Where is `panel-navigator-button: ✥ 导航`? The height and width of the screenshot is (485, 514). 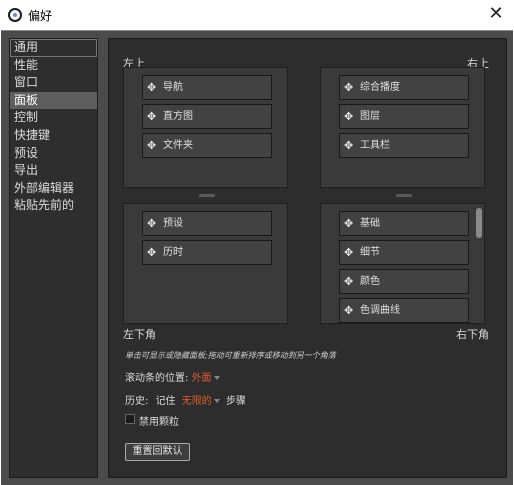
panel-navigator-button: ✥ 导航 is located at coordinates (207, 87).